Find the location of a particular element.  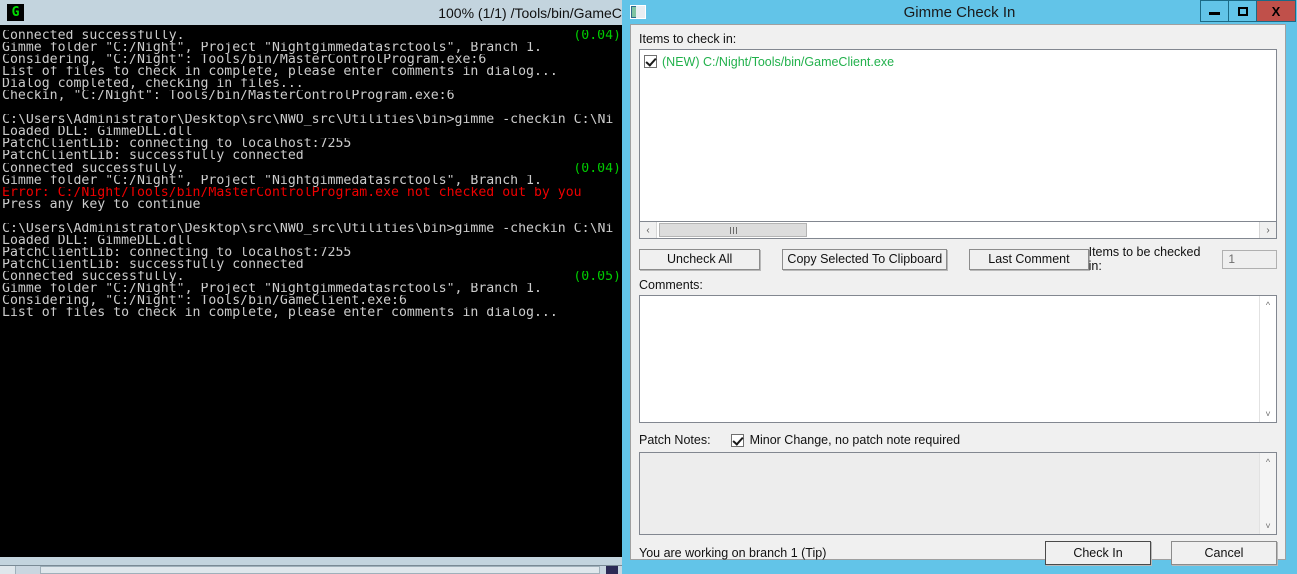

last-comment-button: Last Comment is located at coordinates (1029, 259).